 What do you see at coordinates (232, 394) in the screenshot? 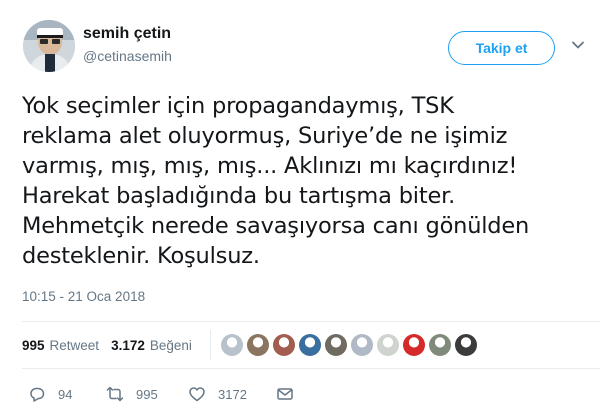
I see `like-action-count: 3172` at bounding box center [232, 394].